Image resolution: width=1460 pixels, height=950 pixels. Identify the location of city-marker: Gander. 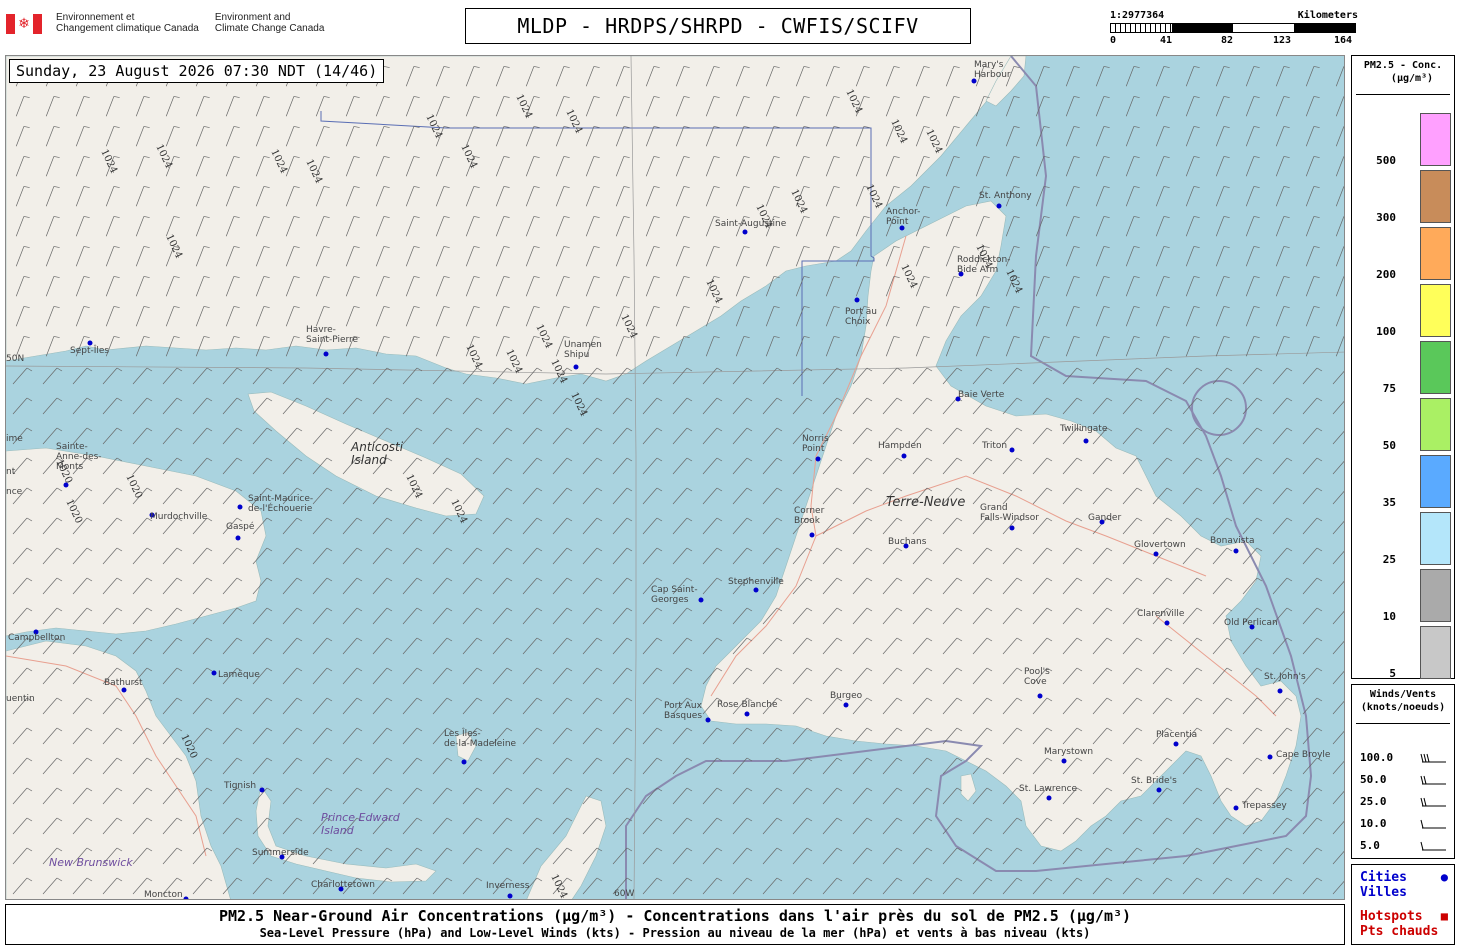
(1104, 519).